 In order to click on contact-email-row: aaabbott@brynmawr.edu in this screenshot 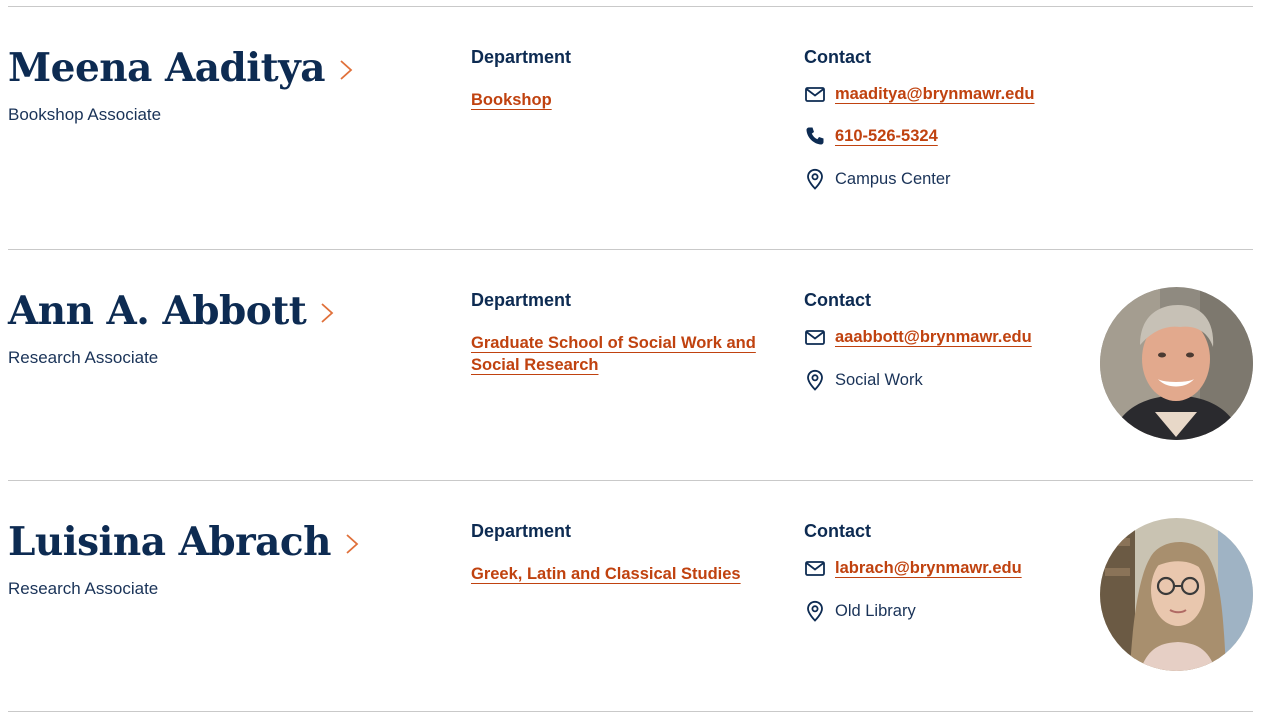, I will do `click(918, 337)`.